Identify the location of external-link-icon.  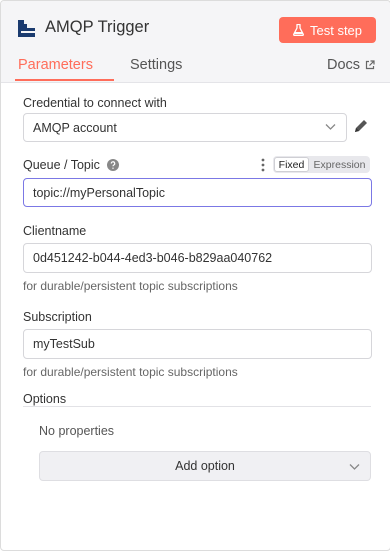
(370, 65).